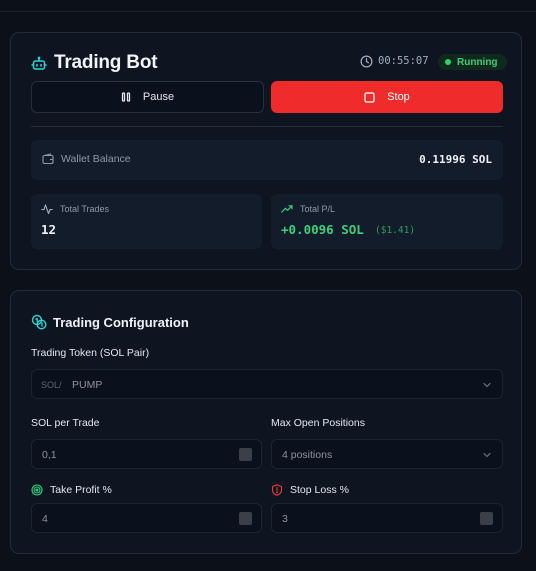 The width and height of the screenshot is (536, 571). I want to click on clock-icon, so click(366, 61).